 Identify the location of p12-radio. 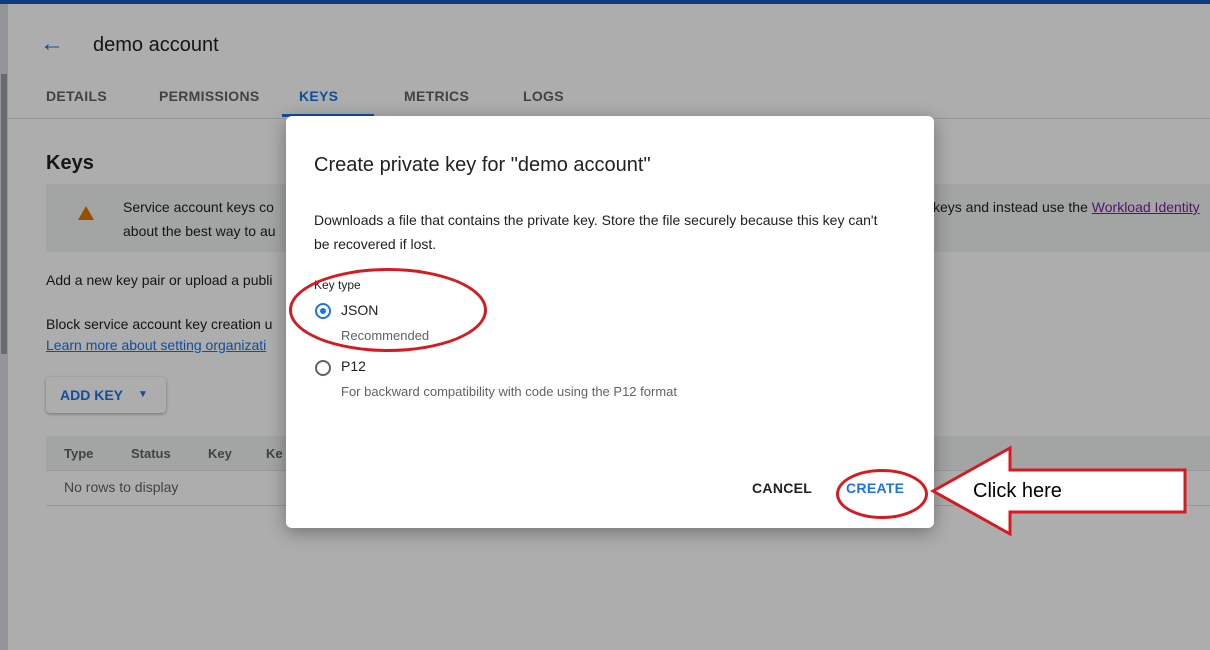
(323, 368).